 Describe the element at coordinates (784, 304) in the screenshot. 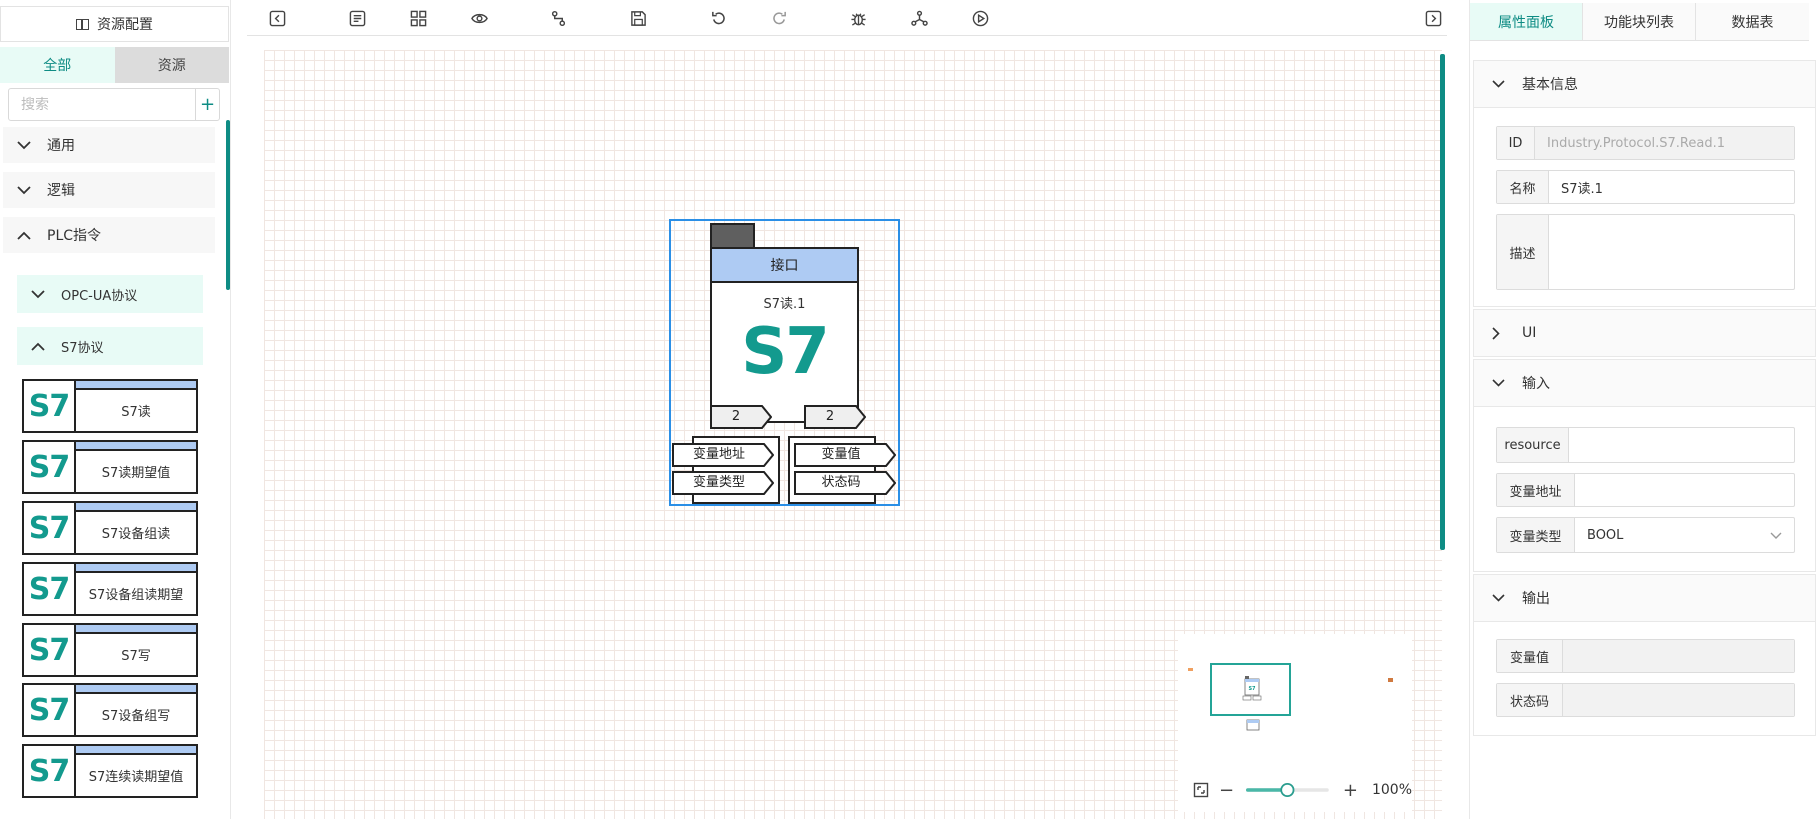

I see `node-instance-name: S7读.1` at that location.